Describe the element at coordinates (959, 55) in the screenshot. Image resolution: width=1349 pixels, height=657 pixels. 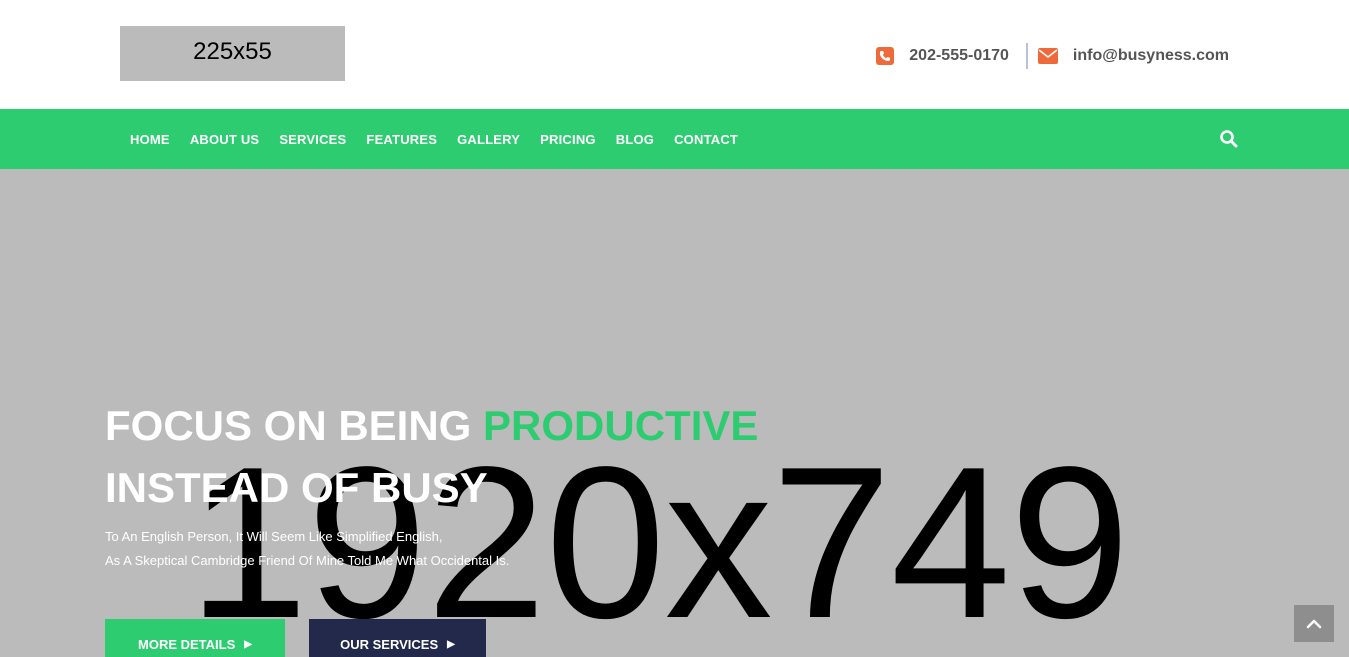
I see `phone-number: 202-555-0170` at that location.